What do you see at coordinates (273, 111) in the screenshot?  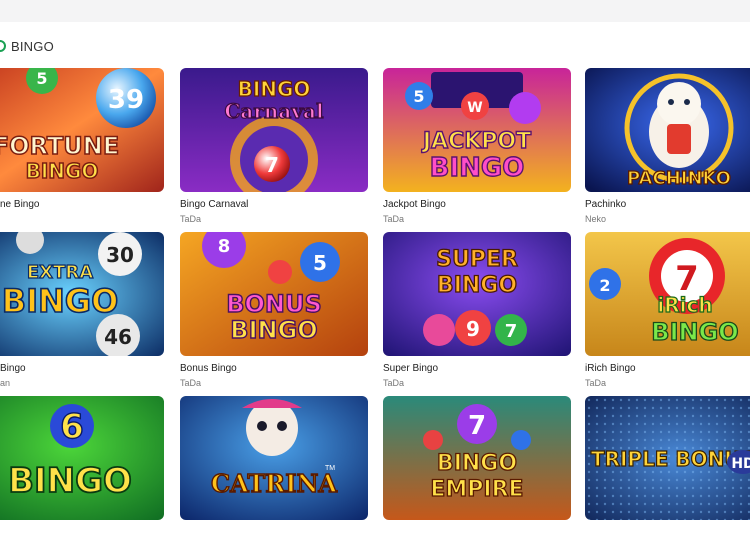 I see `game-logo-text: Carnaval` at bounding box center [273, 111].